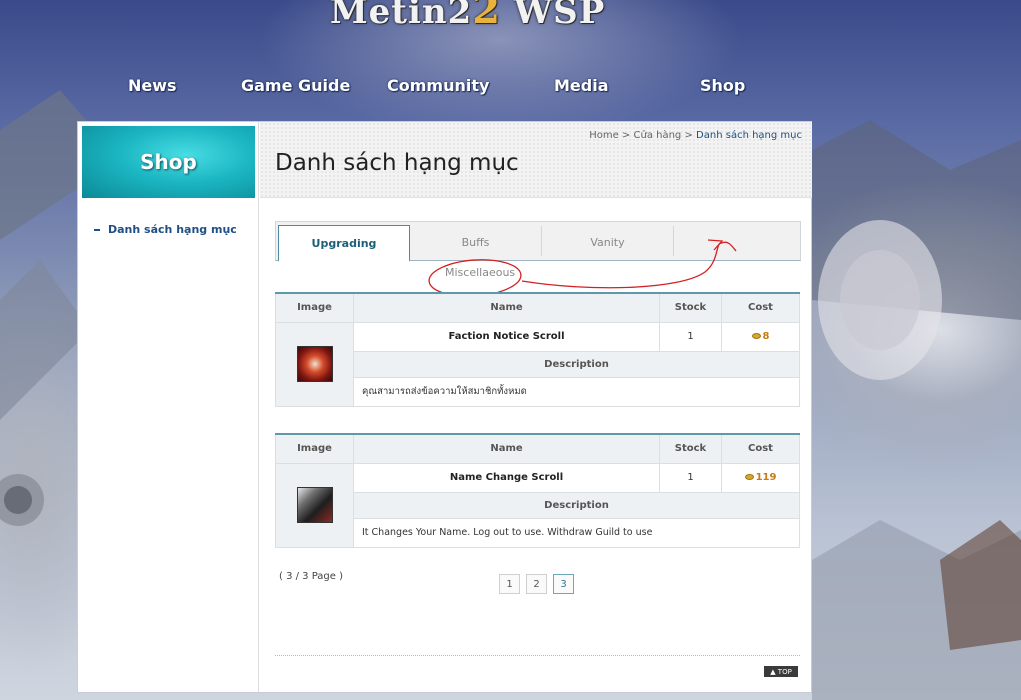 The height and width of the screenshot is (700, 1021). What do you see at coordinates (766, 336) in the screenshot?
I see `item-cost-value: 8` at bounding box center [766, 336].